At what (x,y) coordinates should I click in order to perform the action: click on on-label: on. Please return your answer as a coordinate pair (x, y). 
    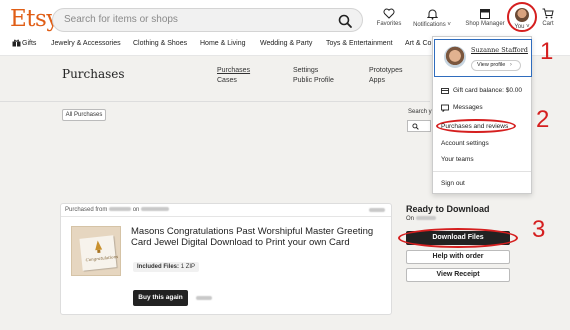
    Looking at the image, I should click on (136, 210).